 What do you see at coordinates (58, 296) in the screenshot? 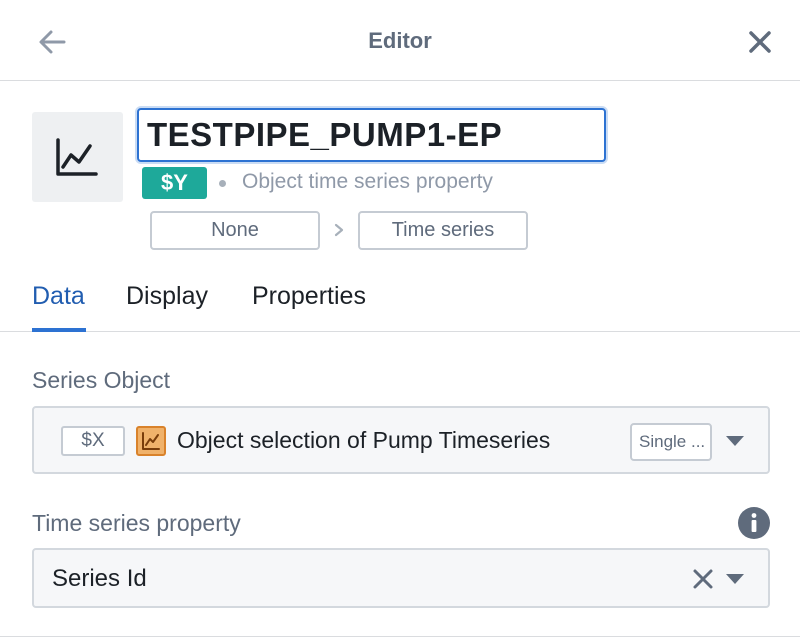
I see `tab-data: Data` at bounding box center [58, 296].